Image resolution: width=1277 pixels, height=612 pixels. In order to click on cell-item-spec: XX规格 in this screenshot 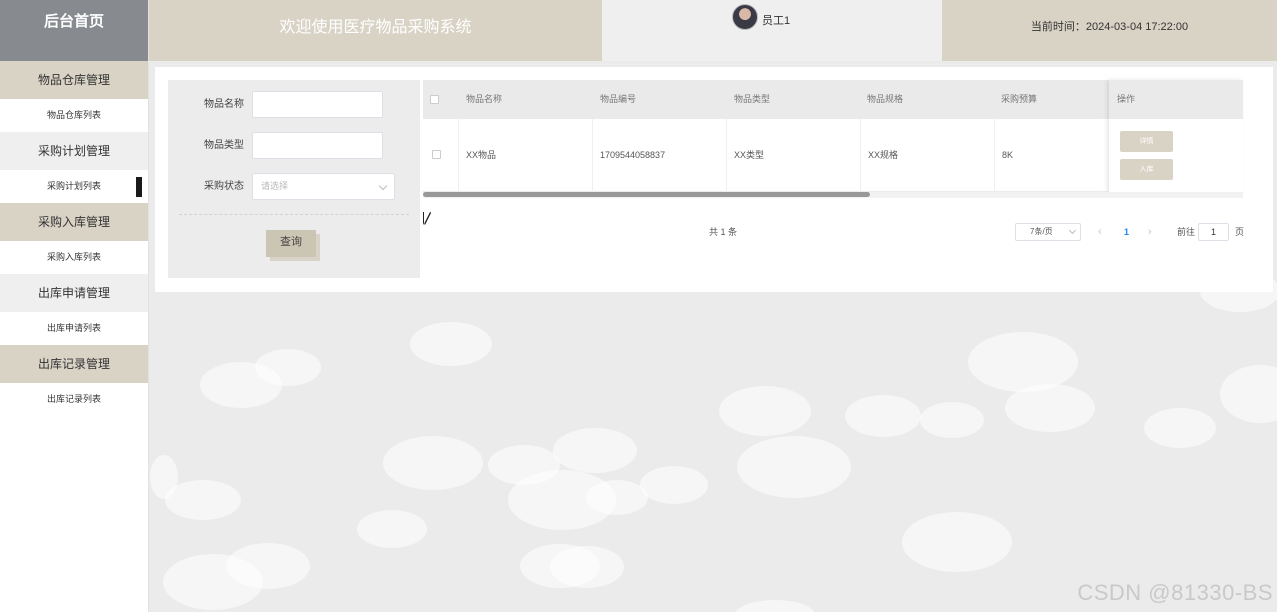, I will do `click(928, 155)`.